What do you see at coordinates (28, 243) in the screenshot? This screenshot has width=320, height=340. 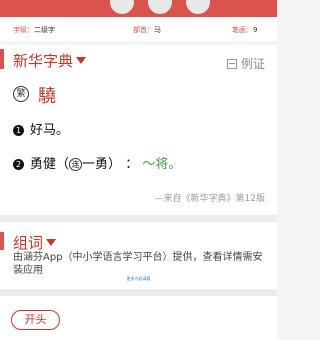 I see `words-title-text: 组词` at bounding box center [28, 243].